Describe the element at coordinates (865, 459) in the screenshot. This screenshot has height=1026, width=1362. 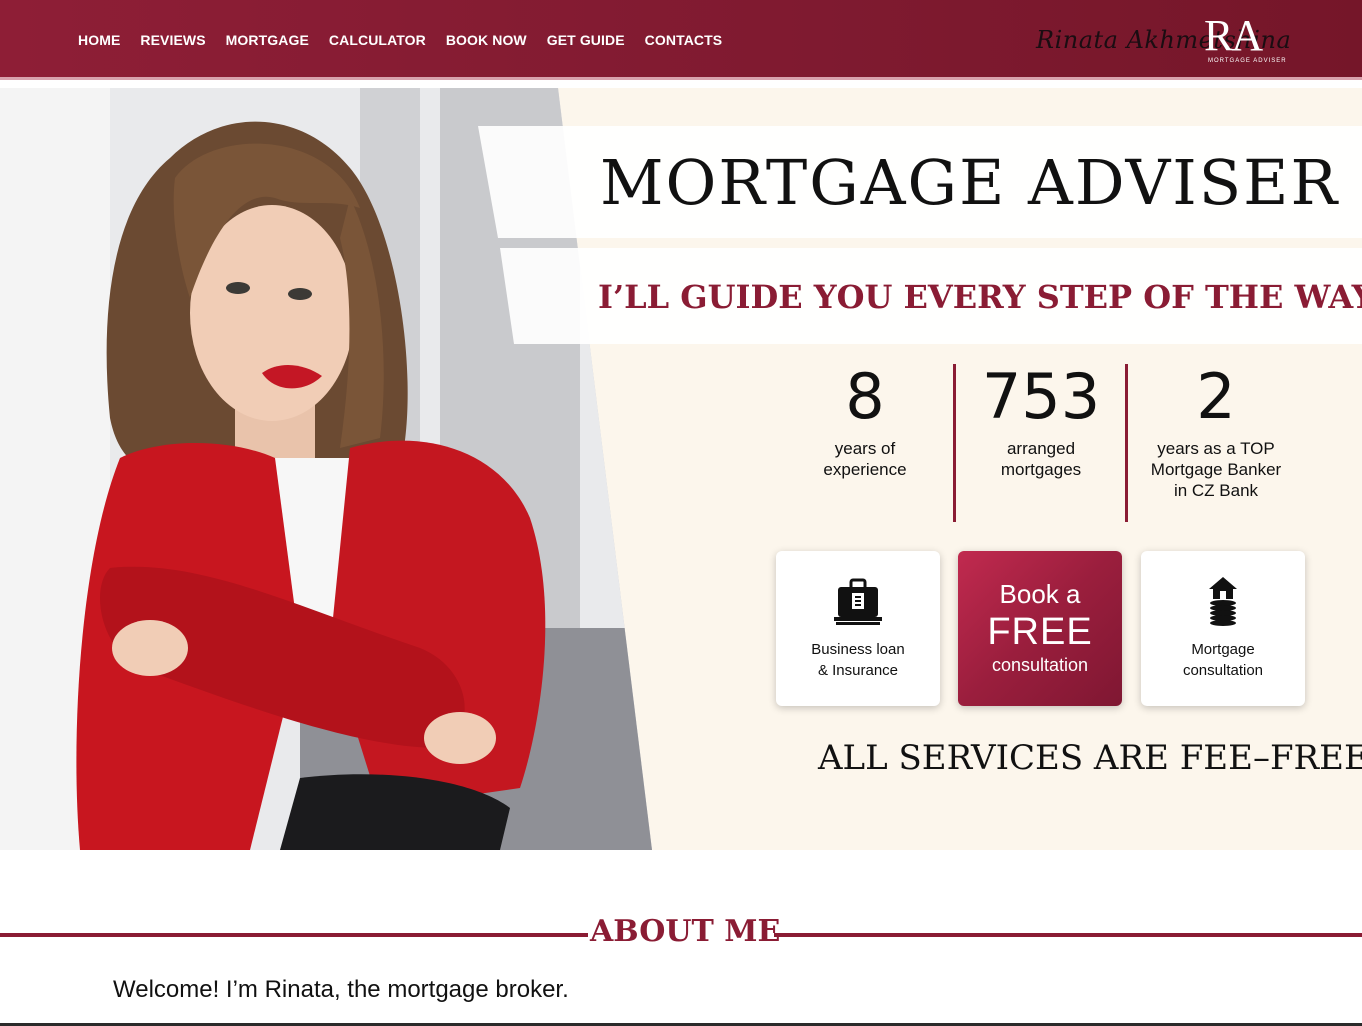
I see `stat-label: years of experience` at that location.